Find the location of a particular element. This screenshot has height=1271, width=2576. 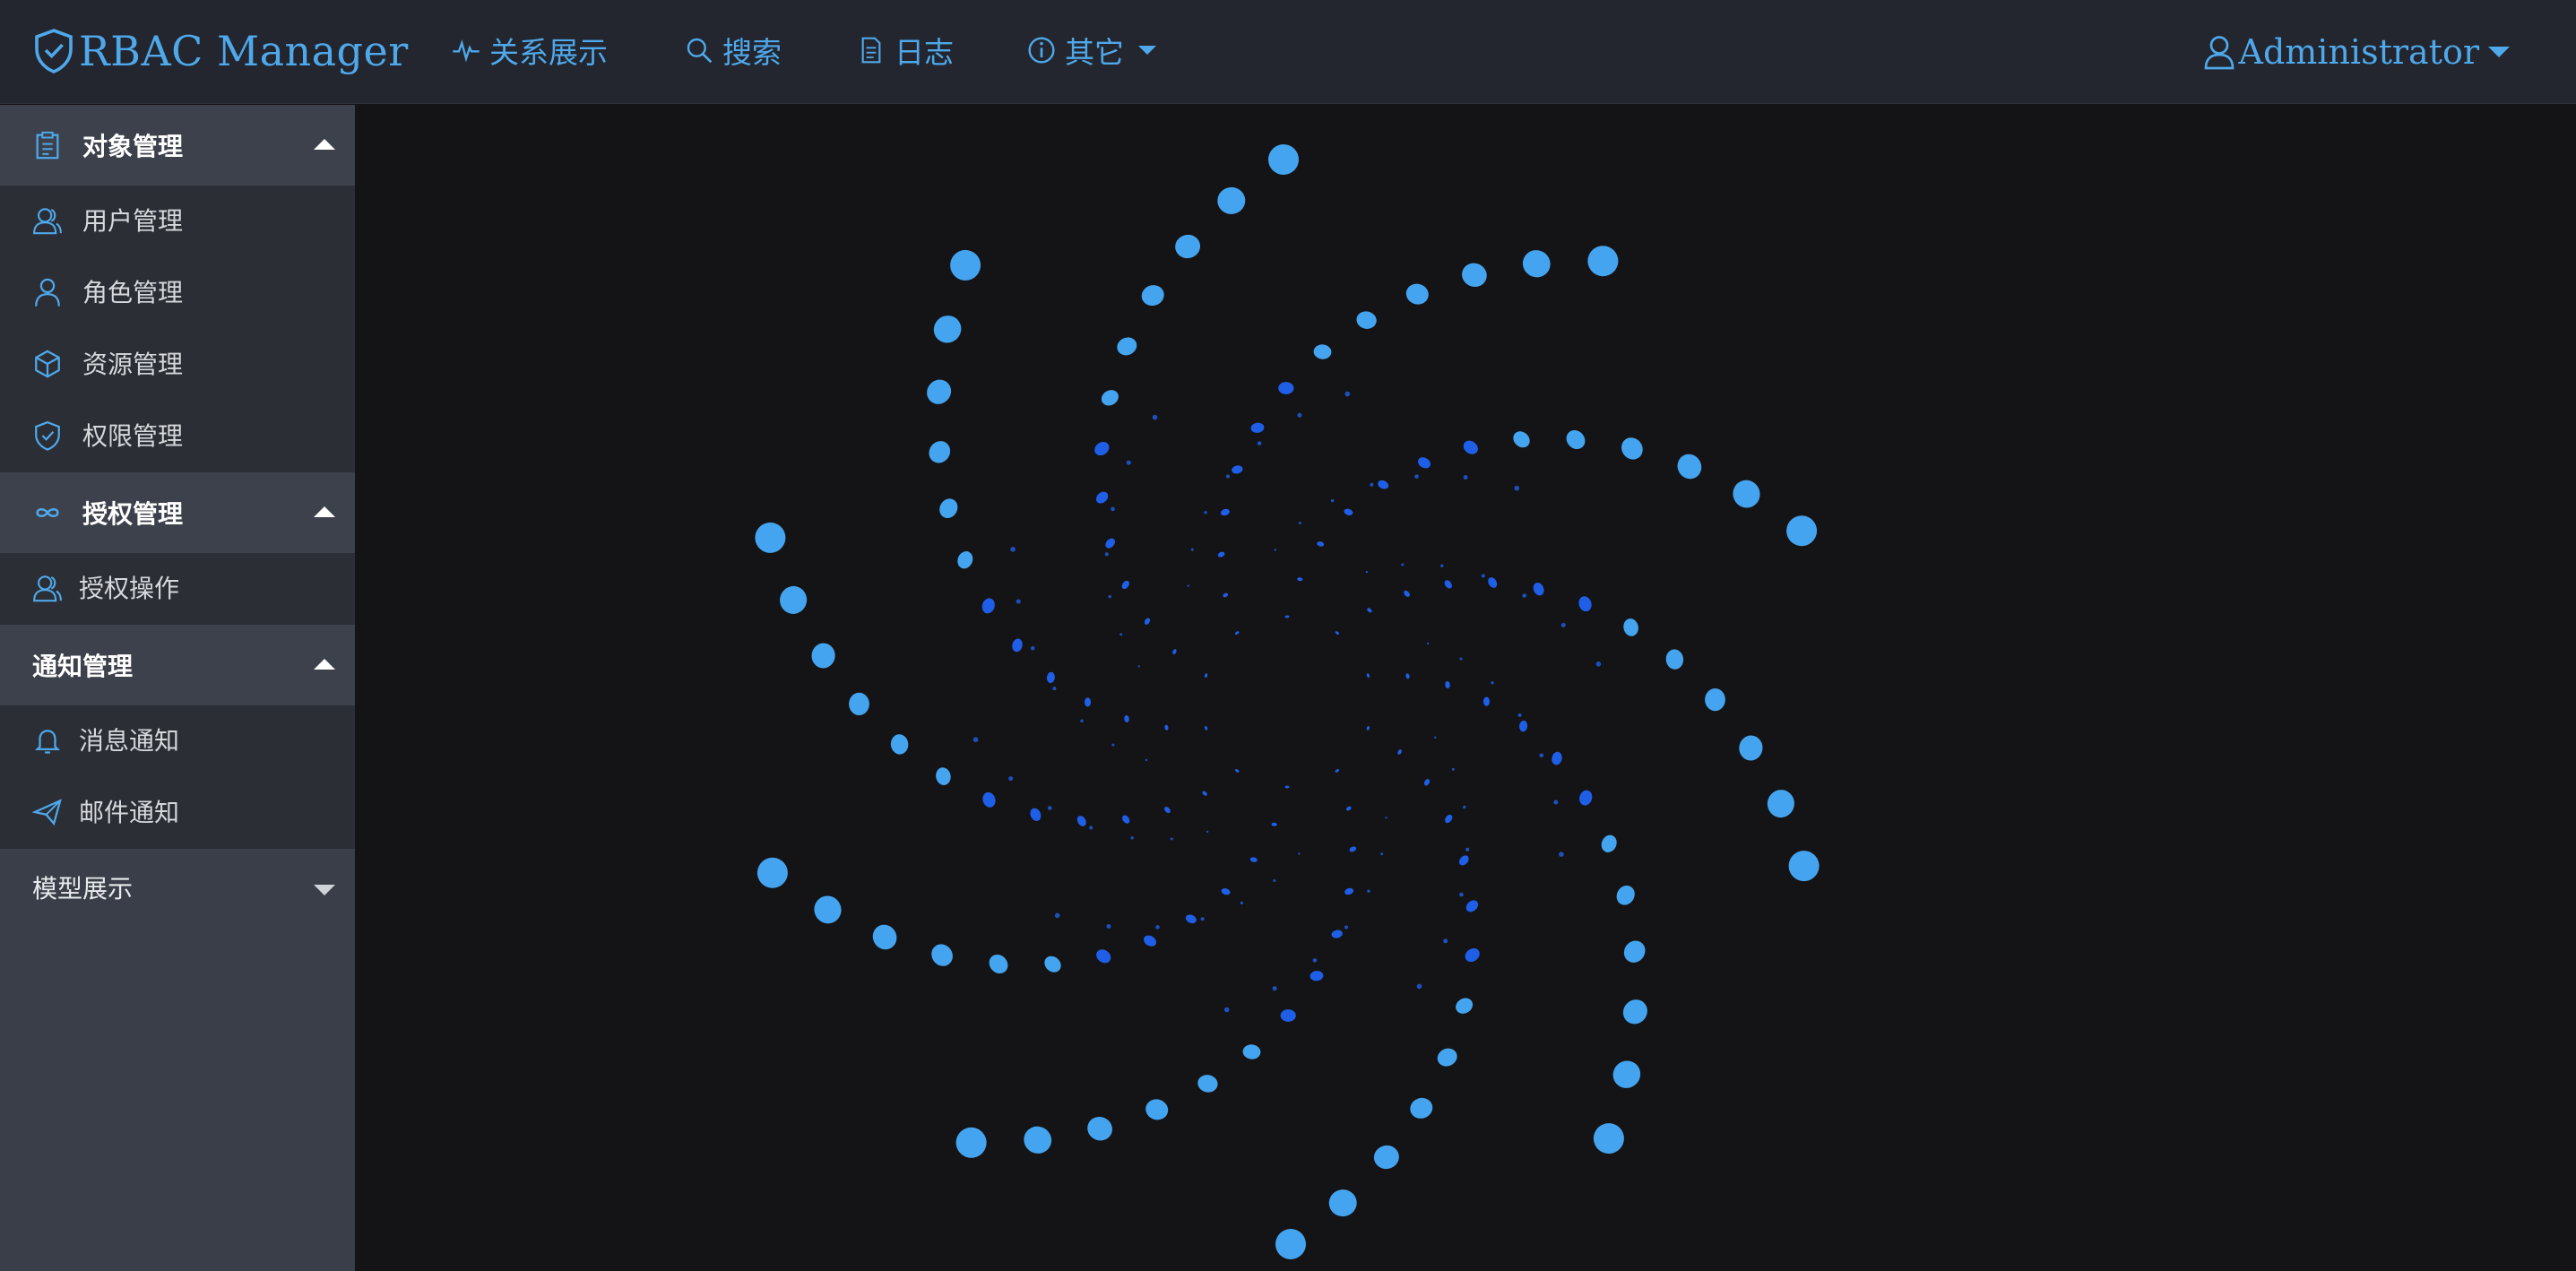

sidebar-item-users: 用户管理 is located at coordinates (177, 222).